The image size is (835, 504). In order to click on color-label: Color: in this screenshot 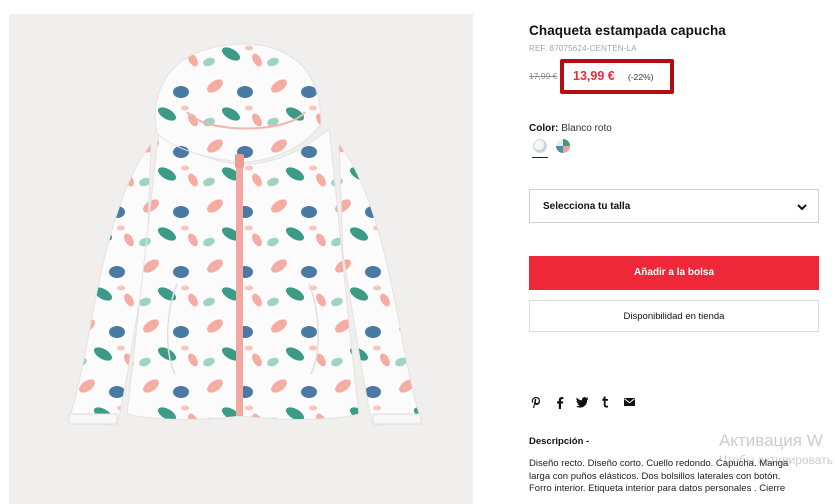, I will do `click(544, 128)`.